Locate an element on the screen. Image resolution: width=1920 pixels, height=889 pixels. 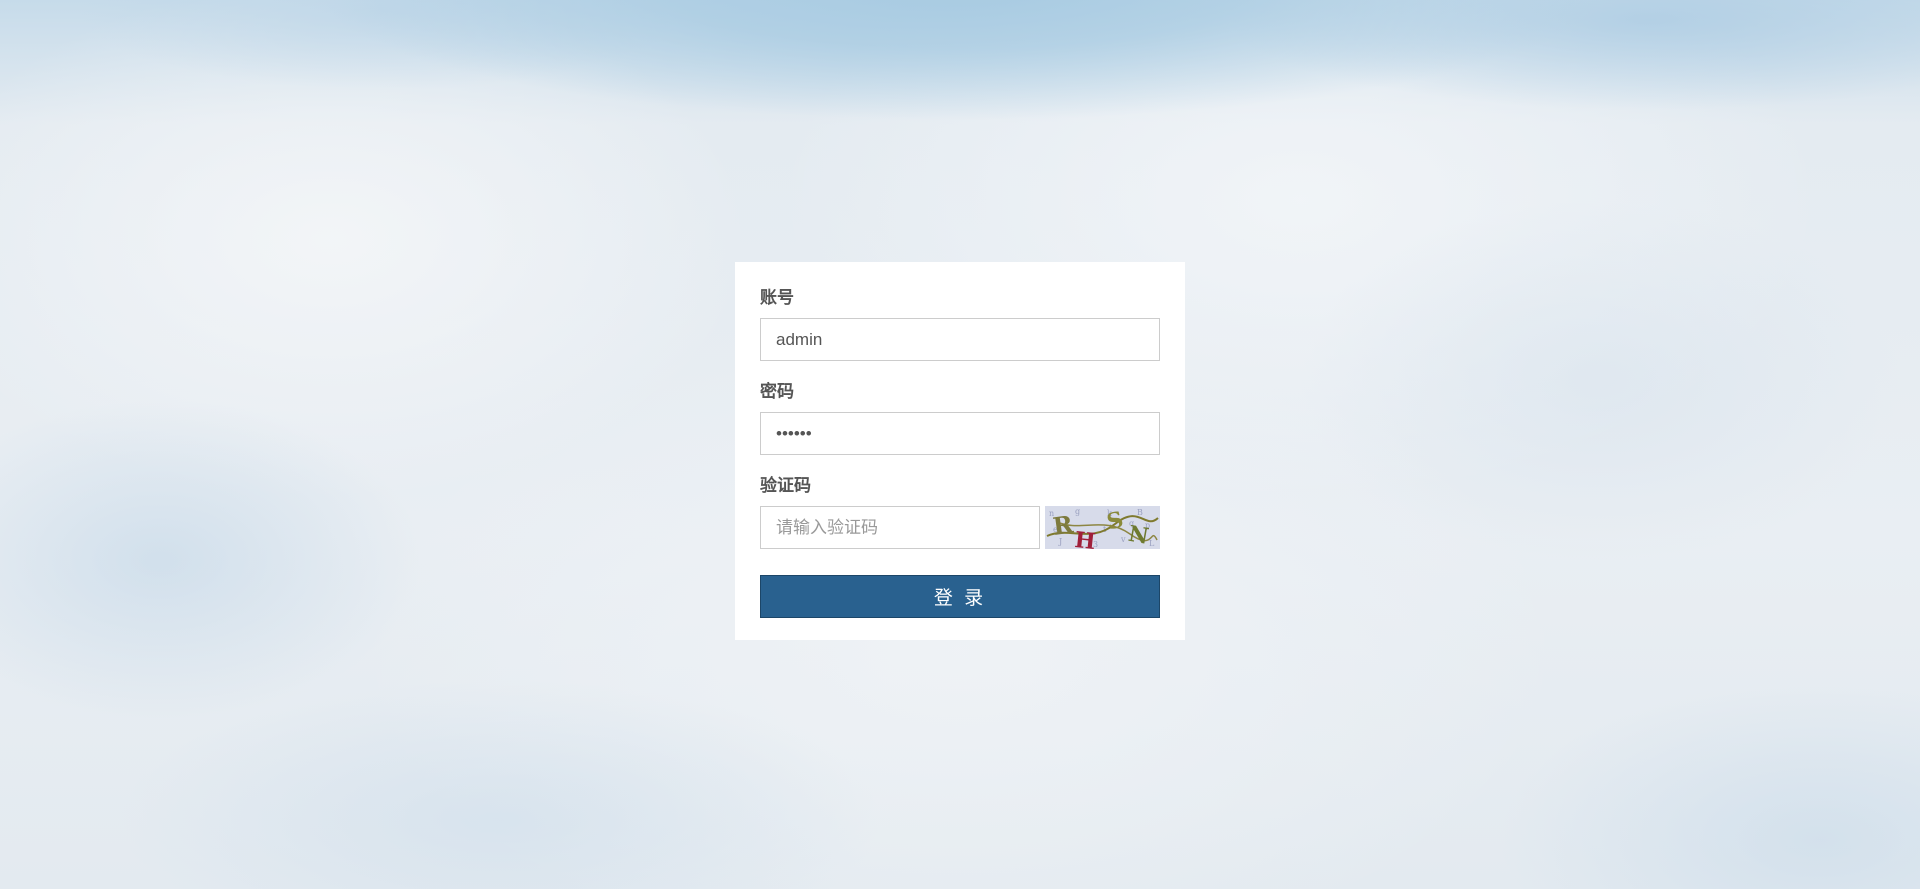
svg-text: N is located at coordinates (1138, 535).